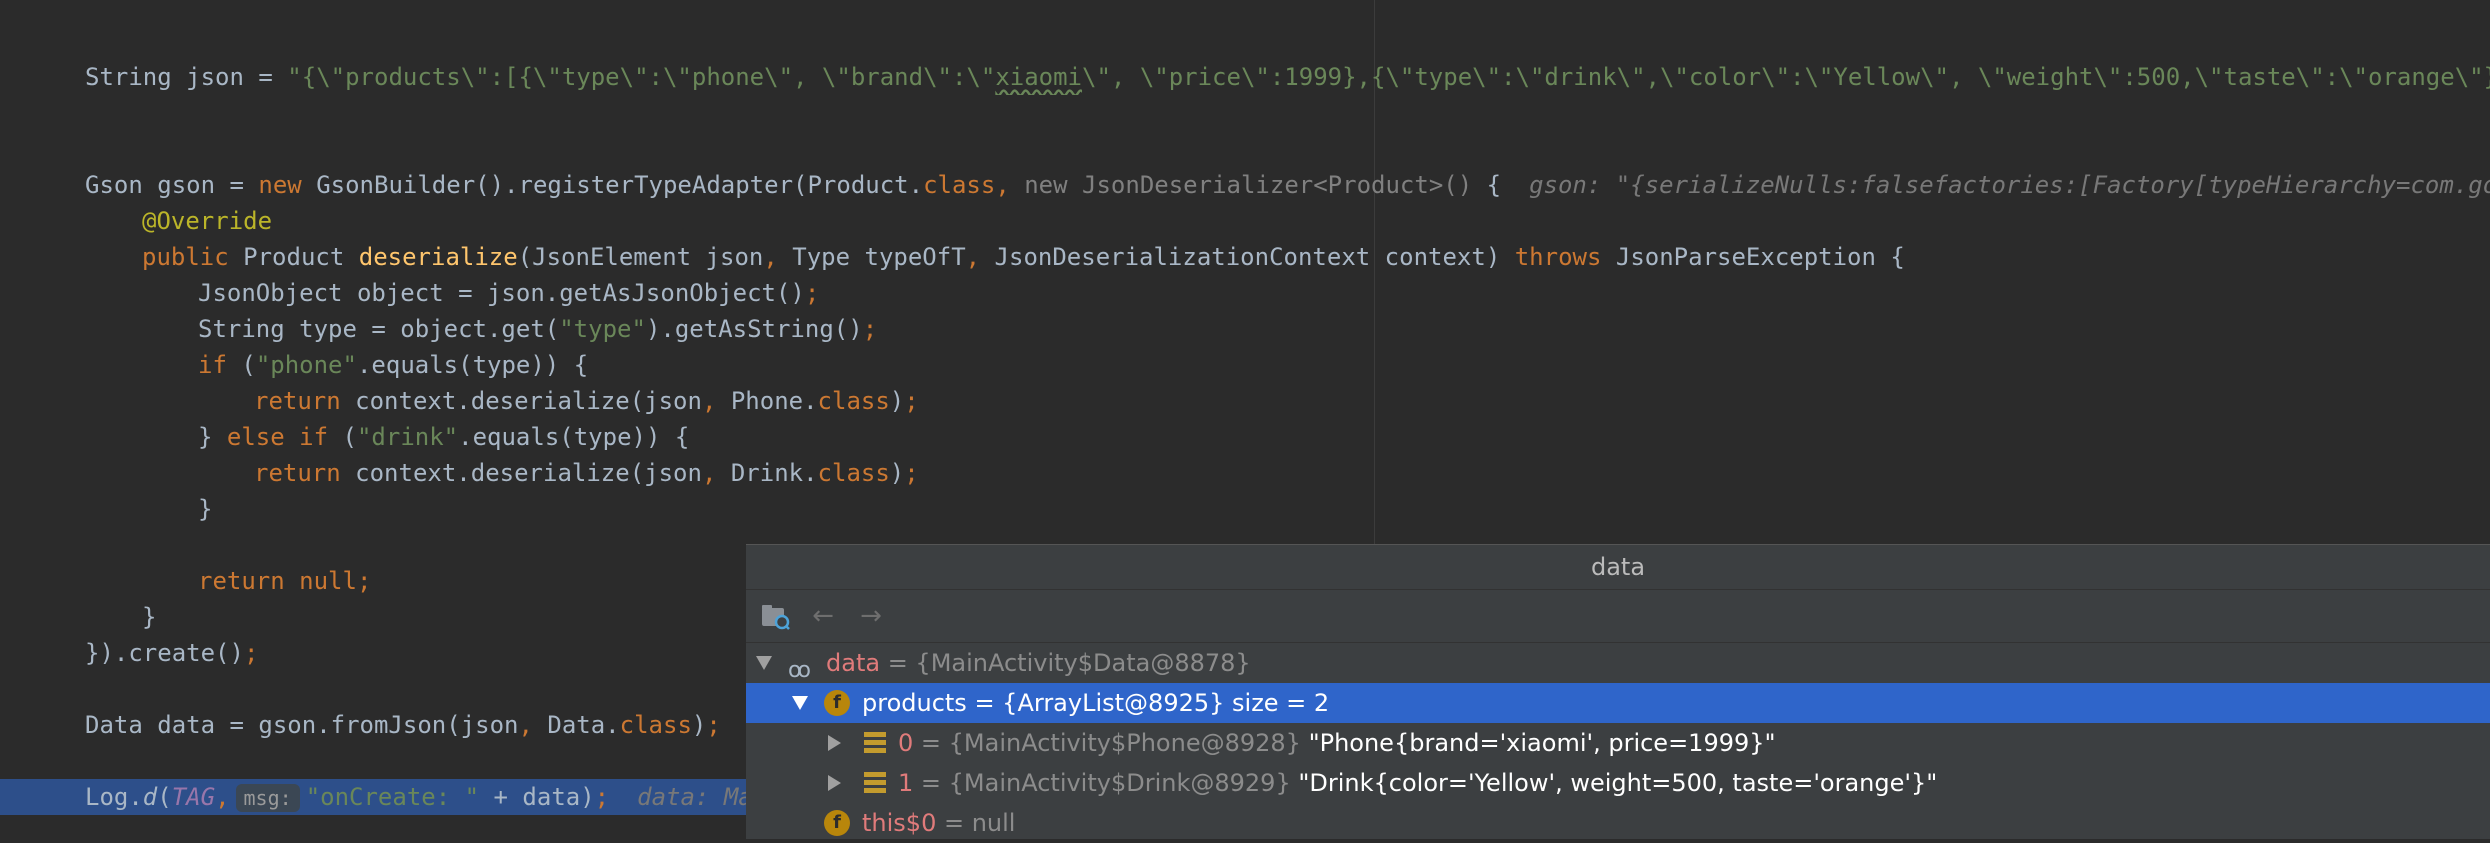 The image size is (2490, 843). I want to click on keyword: if, so click(212, 365).